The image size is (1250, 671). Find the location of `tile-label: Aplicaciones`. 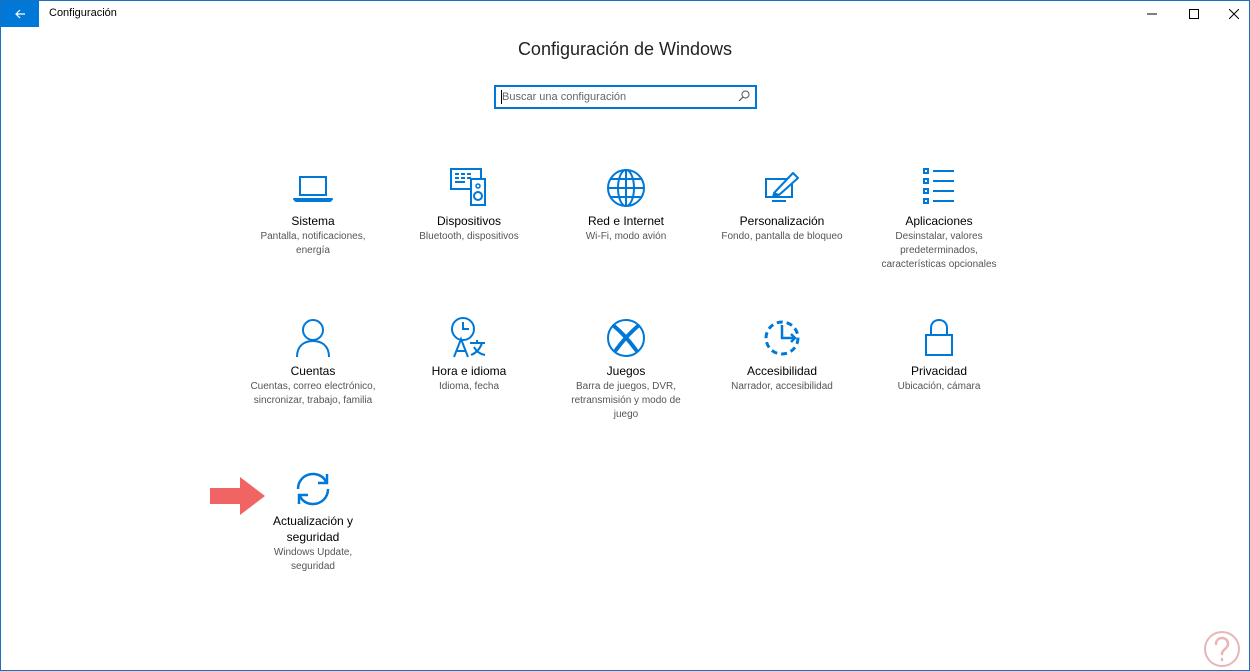

tile-label: Aplicaciones is located at coordinates (939, 221).